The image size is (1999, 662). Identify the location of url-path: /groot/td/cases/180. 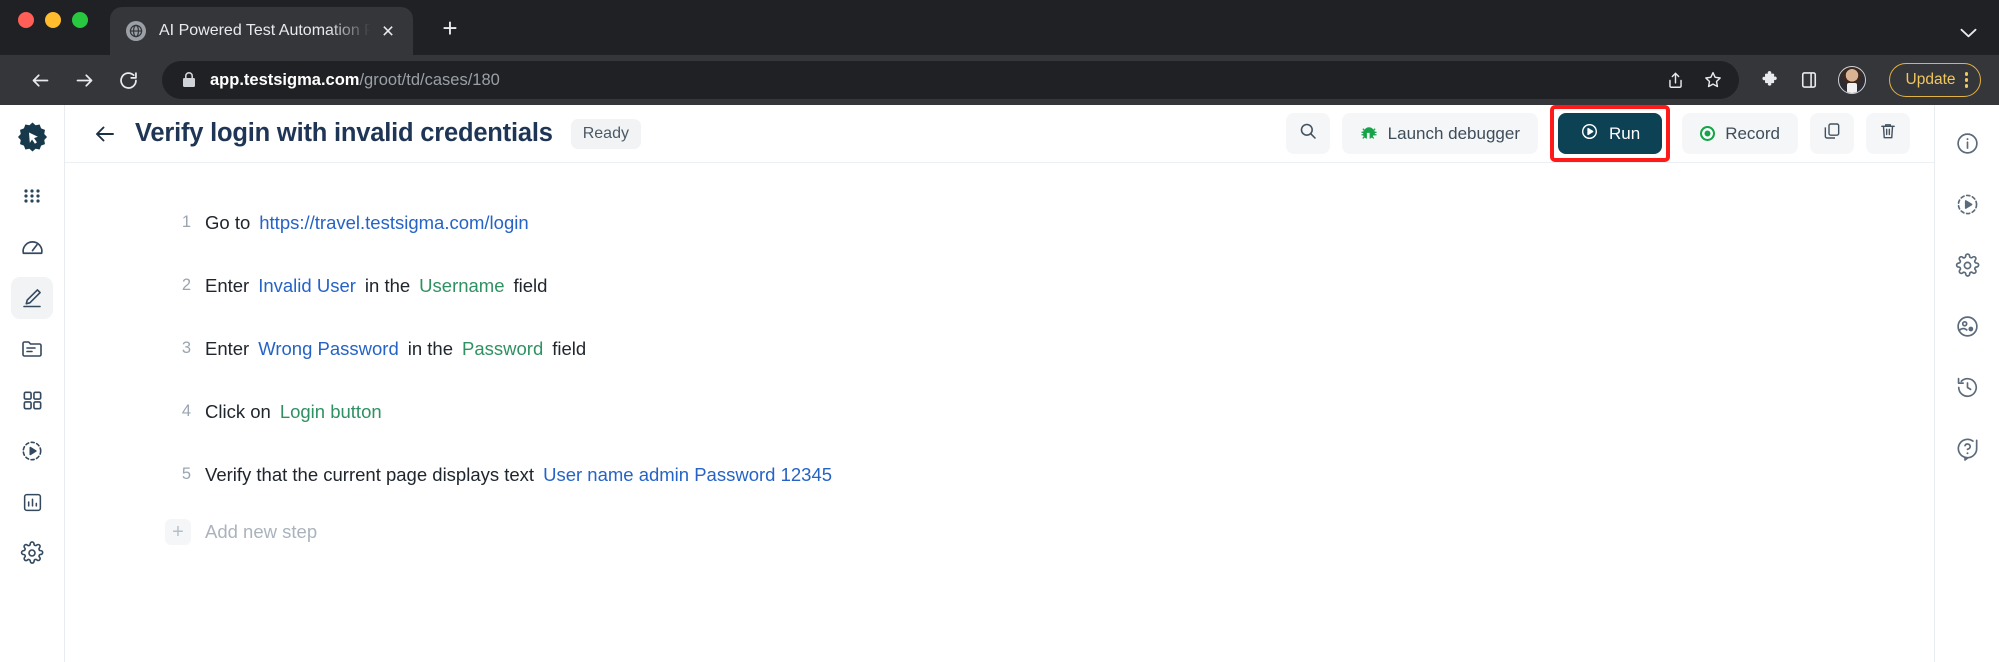
(429, 79).